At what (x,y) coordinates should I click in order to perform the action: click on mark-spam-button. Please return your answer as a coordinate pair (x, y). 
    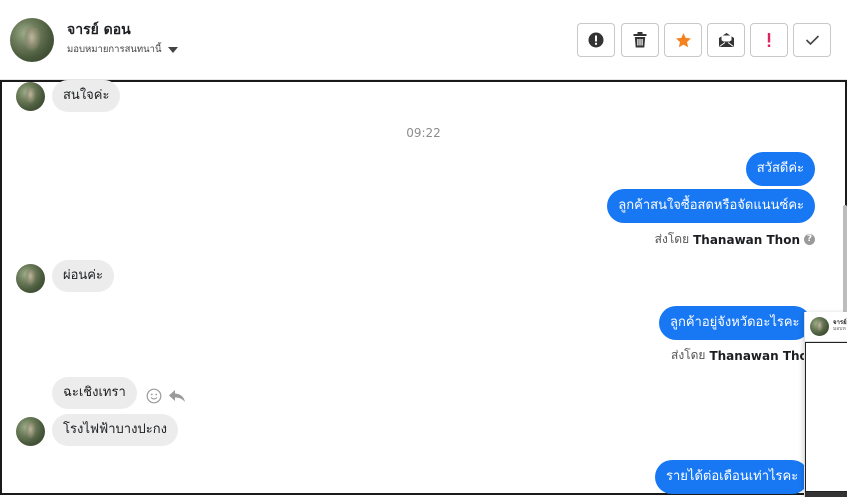
    Looking at the image, I should click on (596, 40).